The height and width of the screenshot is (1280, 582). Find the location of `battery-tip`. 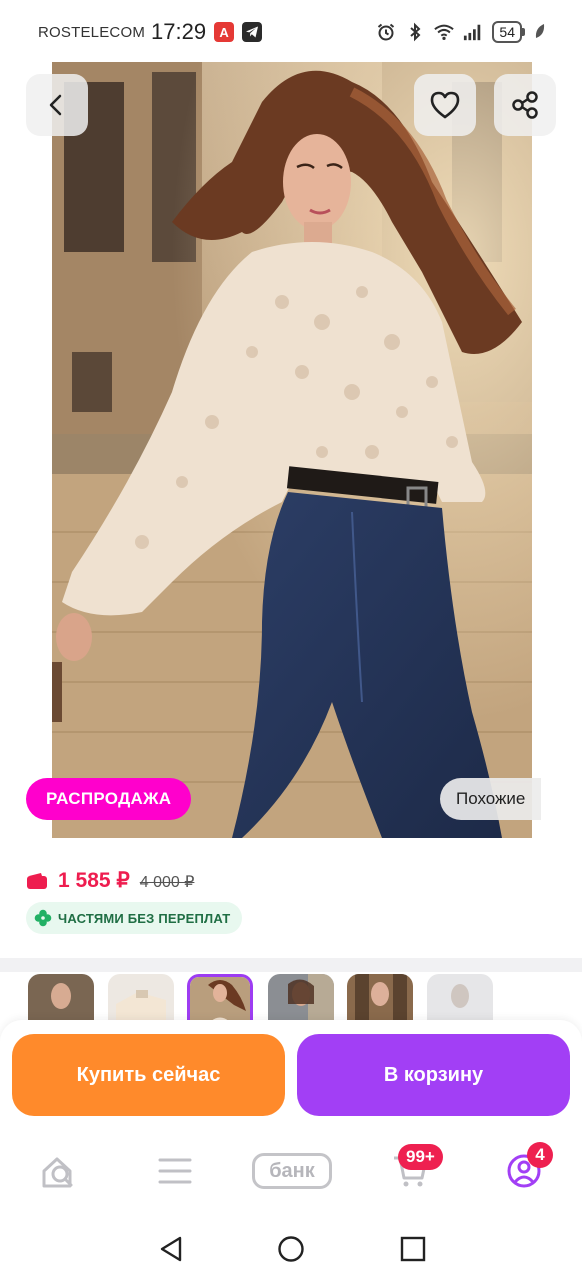

battery-tip is located at coordinates (523, 32).